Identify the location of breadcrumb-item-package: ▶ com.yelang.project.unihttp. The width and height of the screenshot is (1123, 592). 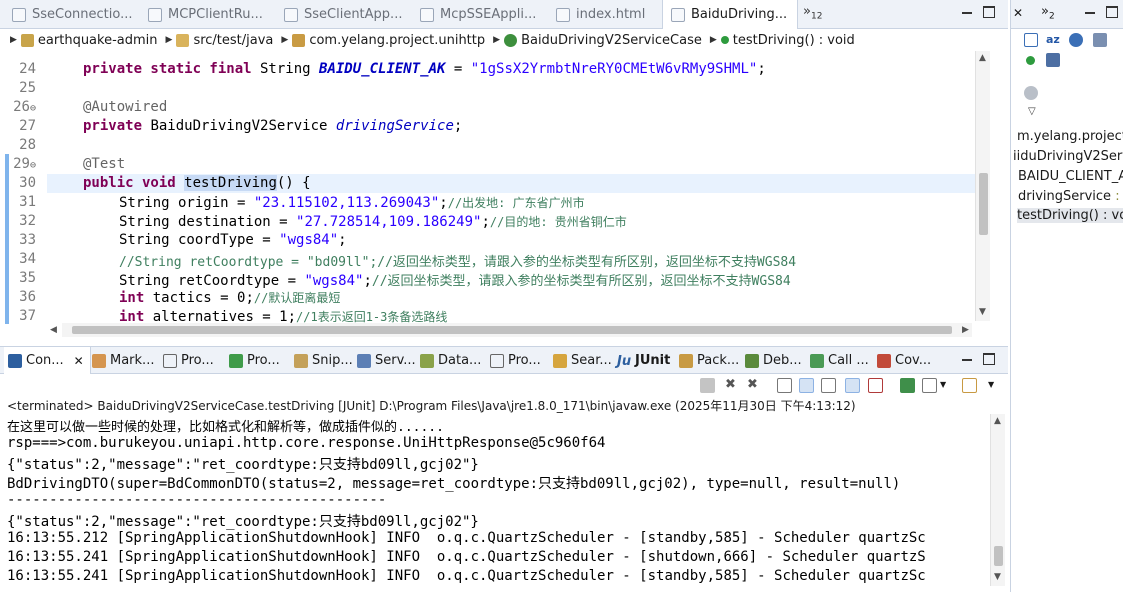
(383, 40).